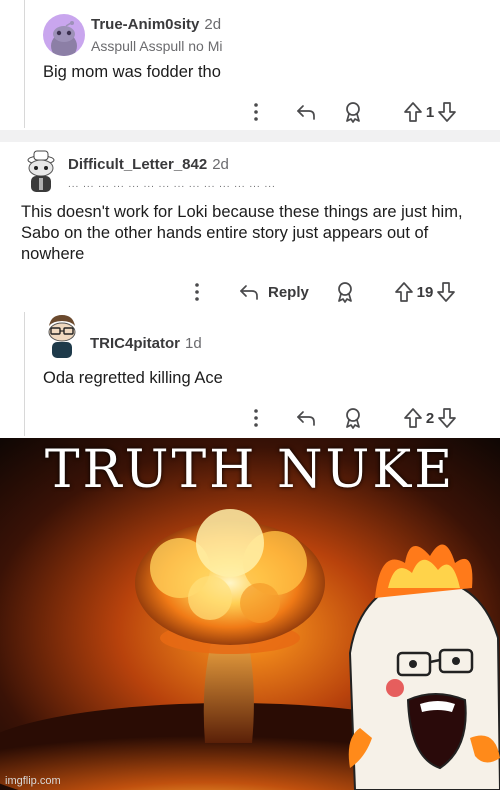  I want to click on reply-button: Reply, so click(277, 292).